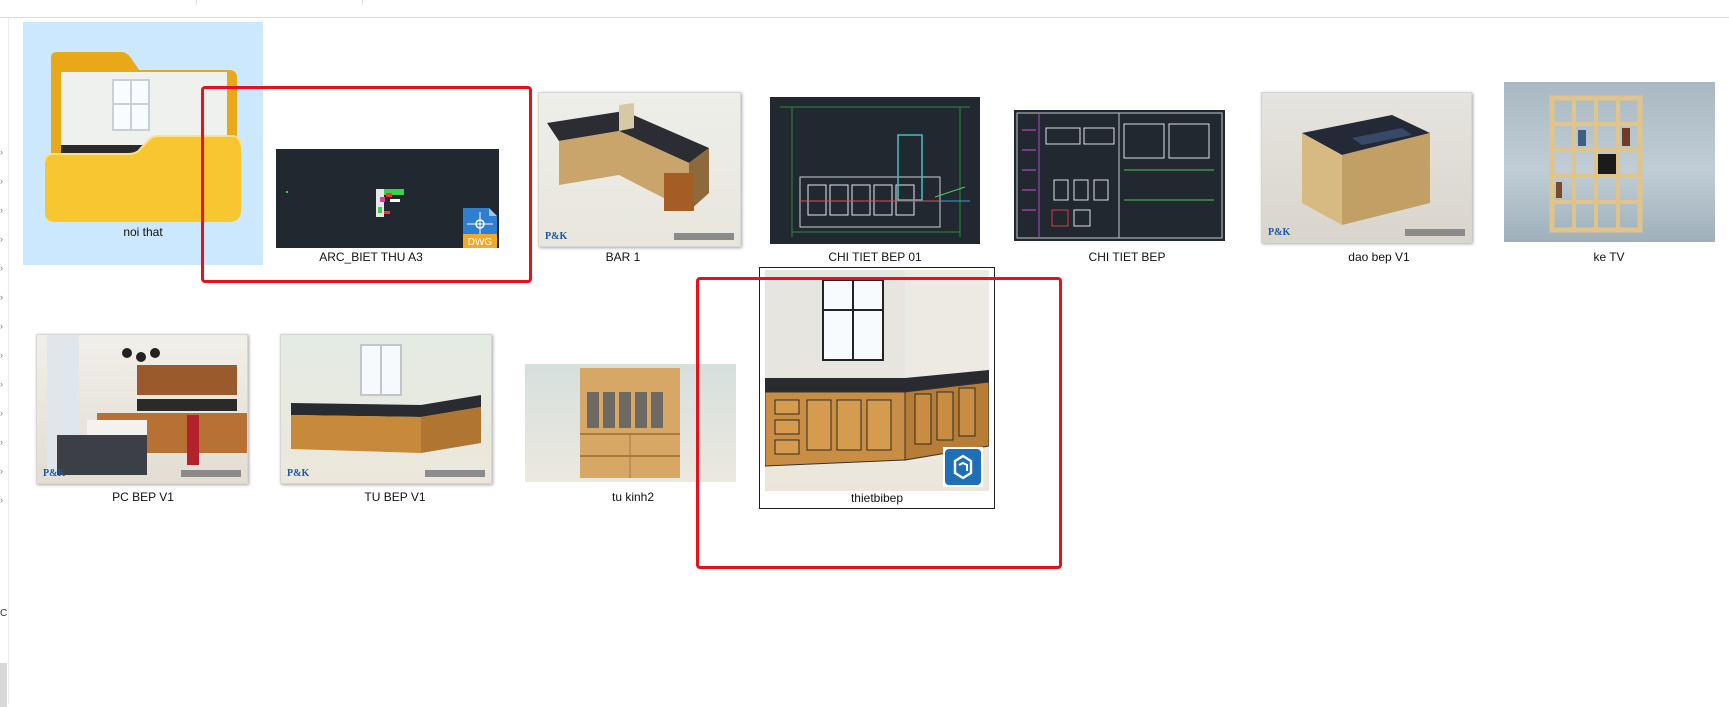 This screenshot has height=707, width=1729. Describe the element at coordinates (628, 157) in the screenshot. I see `bar-counter-render` at that location.